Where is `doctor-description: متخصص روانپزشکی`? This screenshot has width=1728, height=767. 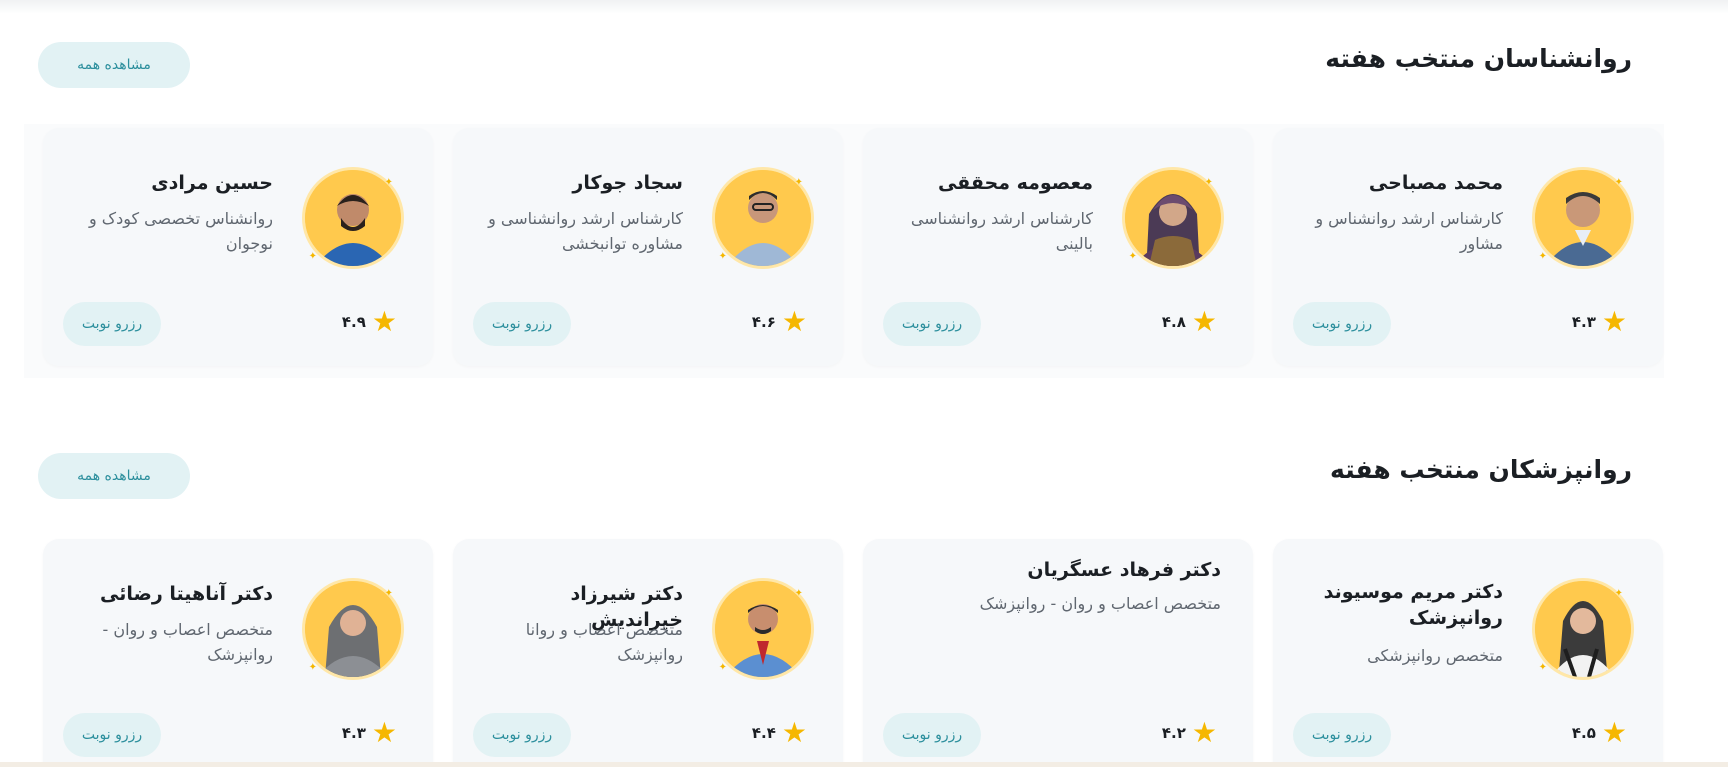 doctor-description: متخصص روانپزشکی is located at coordinates (1435, 655).